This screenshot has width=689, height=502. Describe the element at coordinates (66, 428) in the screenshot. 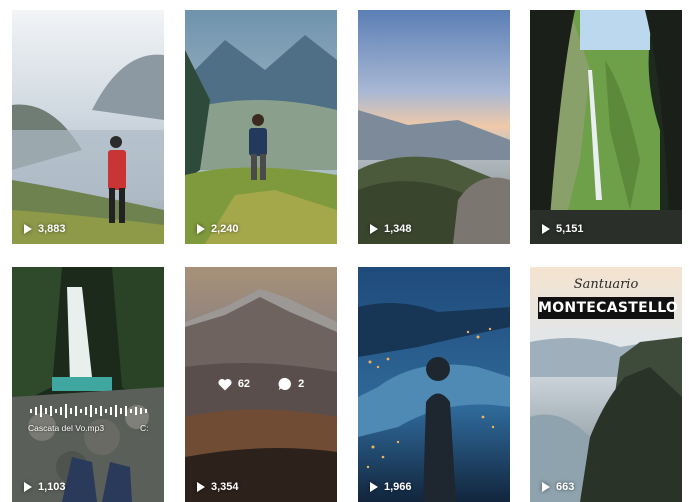

I see `audio-name: Cascata del Vo.mp3` at that location.